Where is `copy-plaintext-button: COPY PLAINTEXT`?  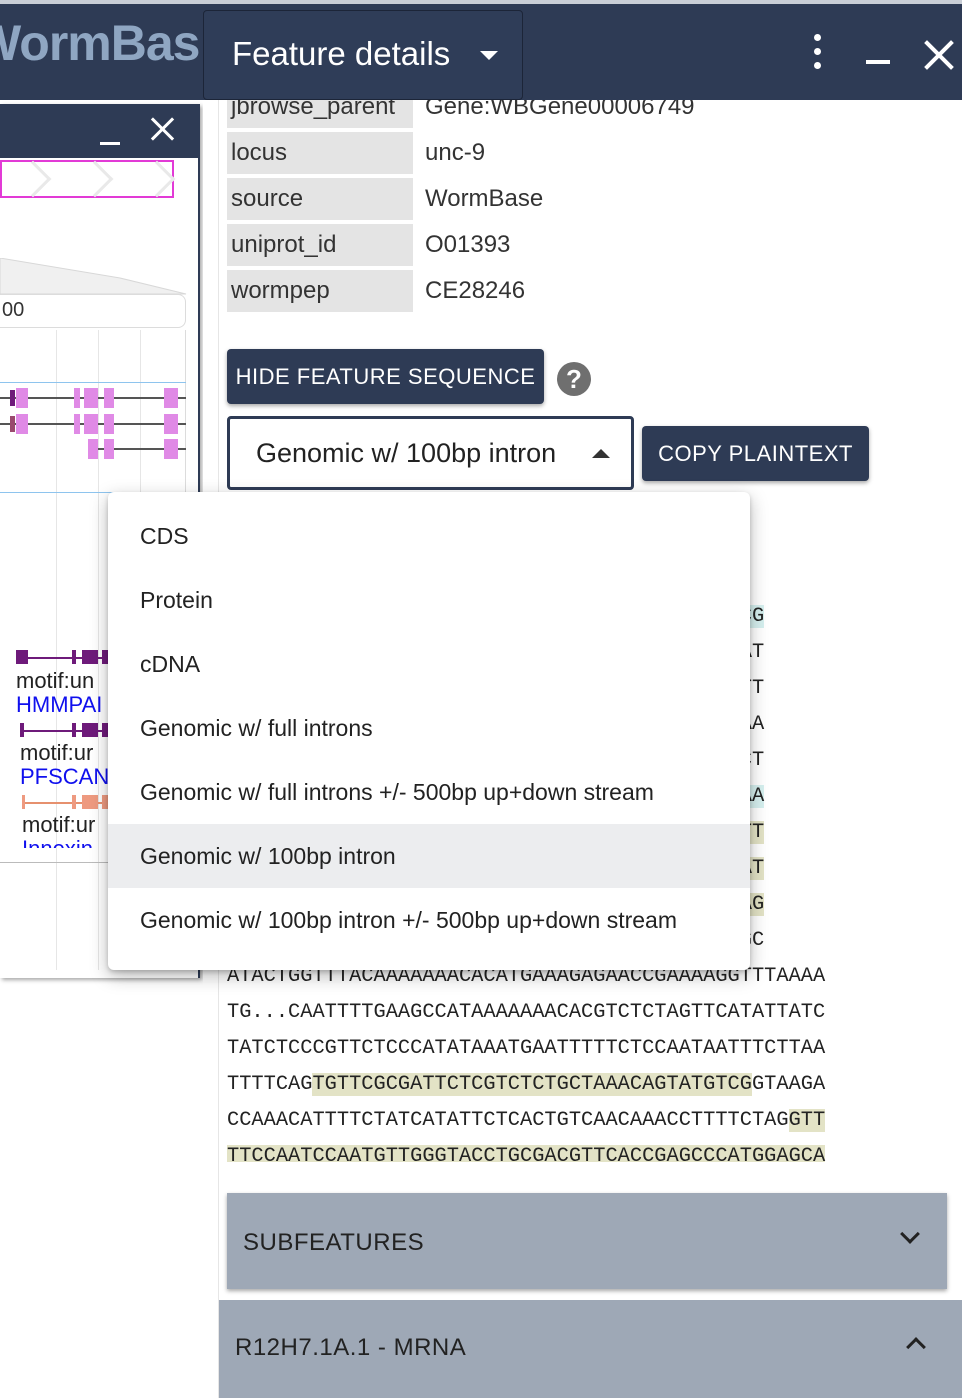
copy-plaintext-button: COPY PLAINTEXT is located at coordinates (755, 453).